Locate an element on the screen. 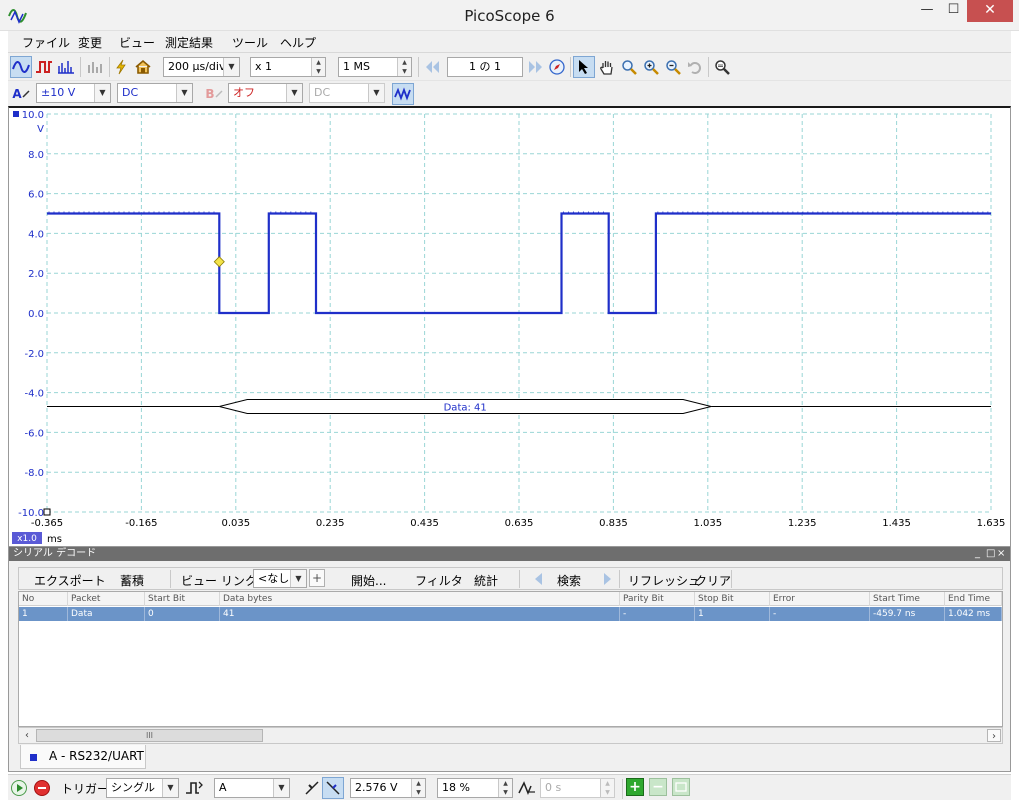  home-icon is located at coordinates (143, 67).